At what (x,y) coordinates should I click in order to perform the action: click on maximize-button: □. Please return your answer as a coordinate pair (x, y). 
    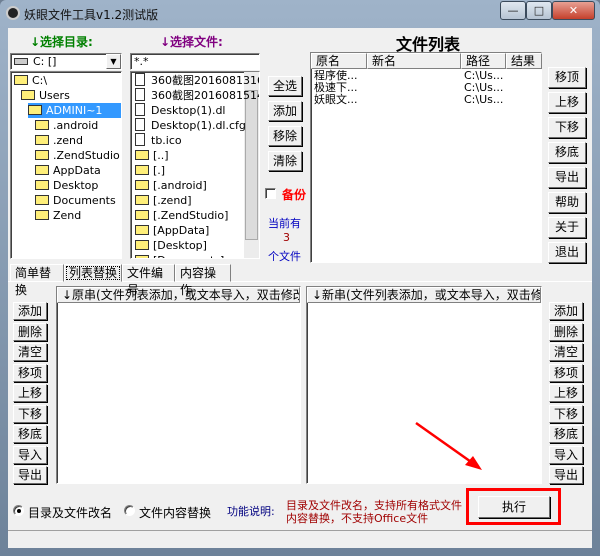
    Looking at the image, I should click on (539, 10).